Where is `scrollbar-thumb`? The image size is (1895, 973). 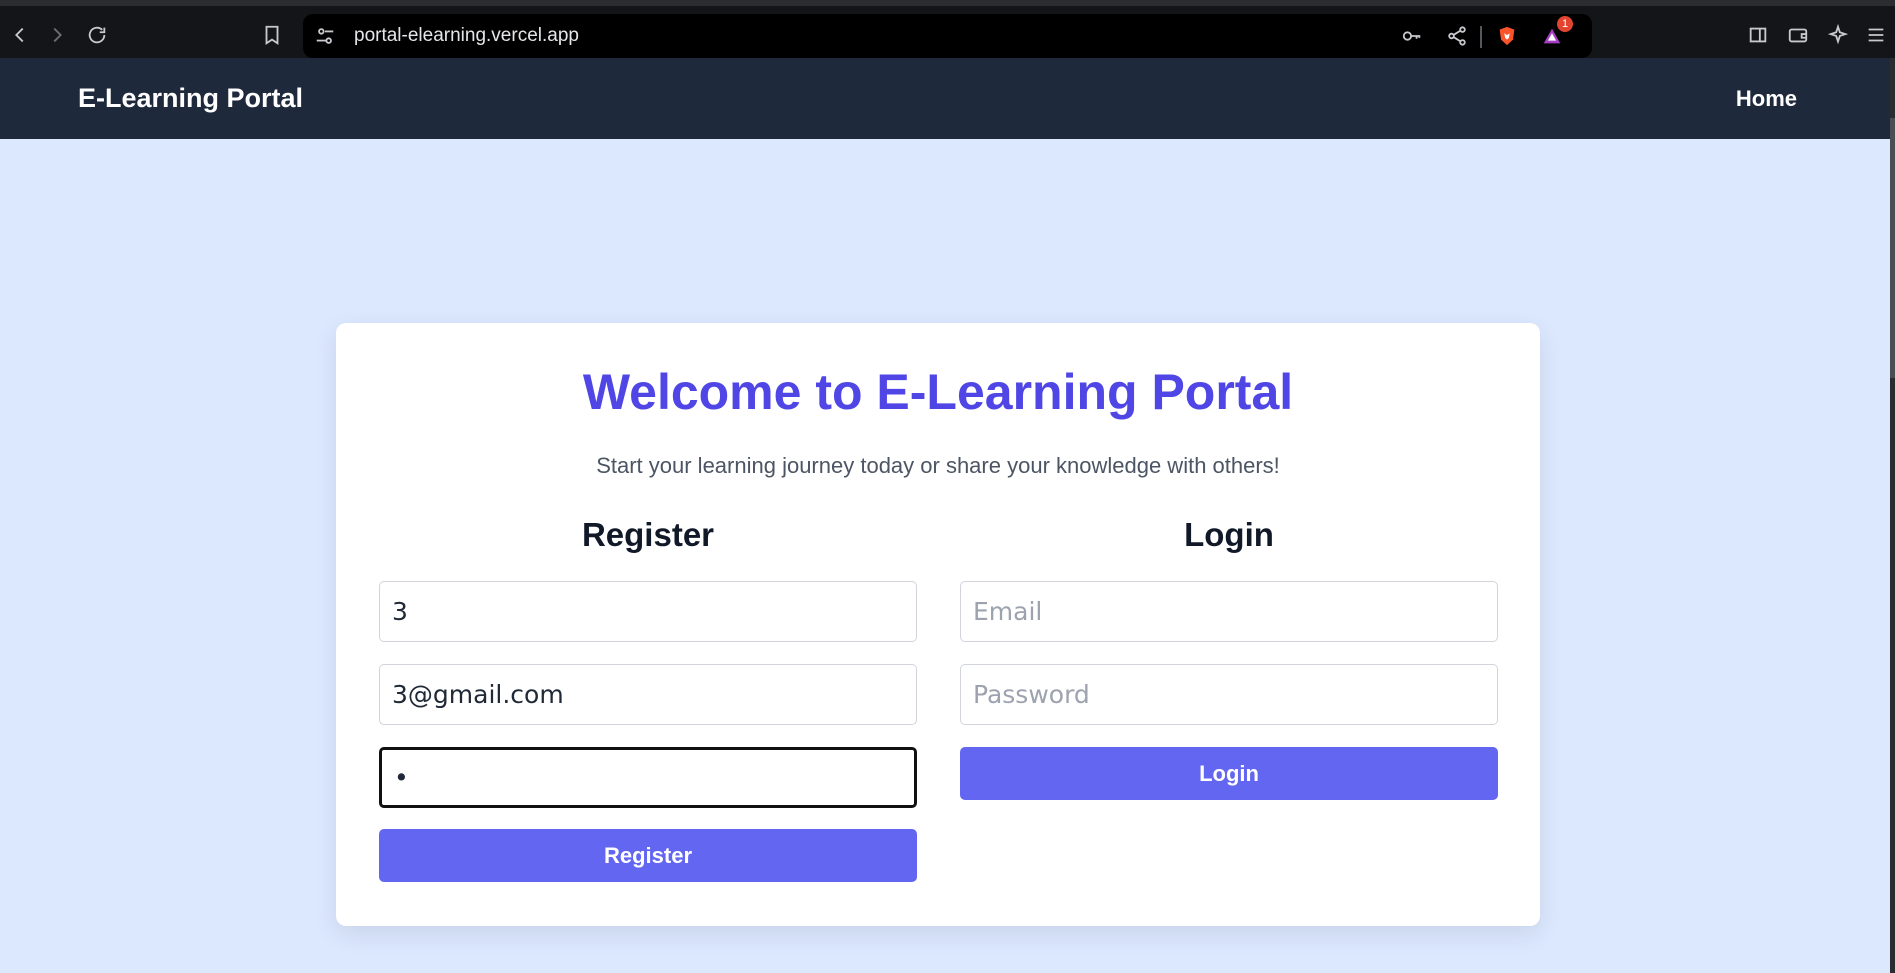
scrollbar-thumb is located at coordinates (1892, 248).